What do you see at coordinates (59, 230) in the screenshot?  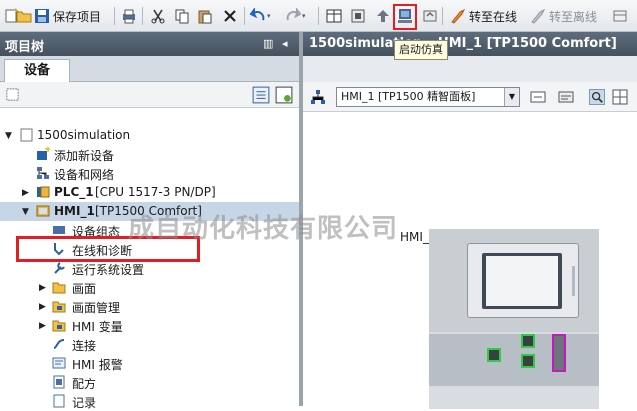 I see `device-config-icon` at bounding box center [59, 230].